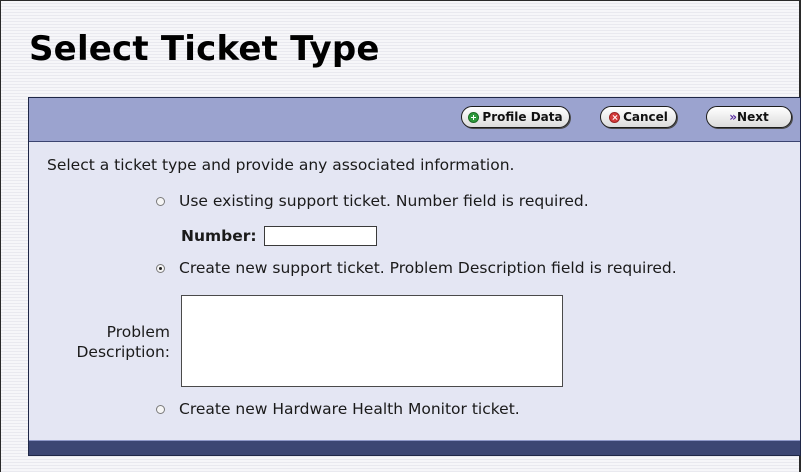 Image resolution: width=801 pixels, height=472 pixels. I want to click on page-title: Select Ticket Type, so click(204, 49).